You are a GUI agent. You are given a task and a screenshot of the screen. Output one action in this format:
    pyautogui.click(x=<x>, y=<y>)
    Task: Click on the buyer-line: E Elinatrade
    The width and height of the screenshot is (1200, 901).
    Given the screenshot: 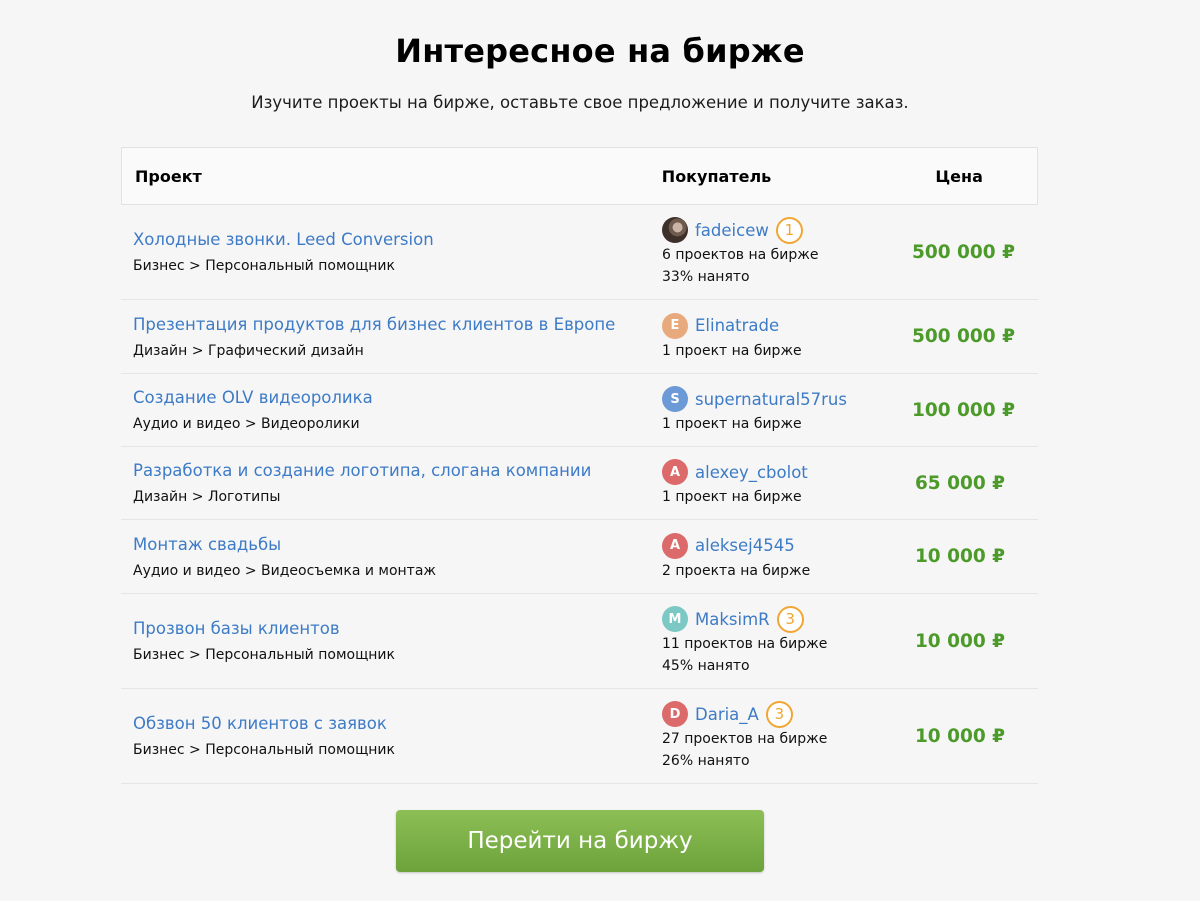 What is the action you would take?
    pyautogui.click(x=787, y=326)
    